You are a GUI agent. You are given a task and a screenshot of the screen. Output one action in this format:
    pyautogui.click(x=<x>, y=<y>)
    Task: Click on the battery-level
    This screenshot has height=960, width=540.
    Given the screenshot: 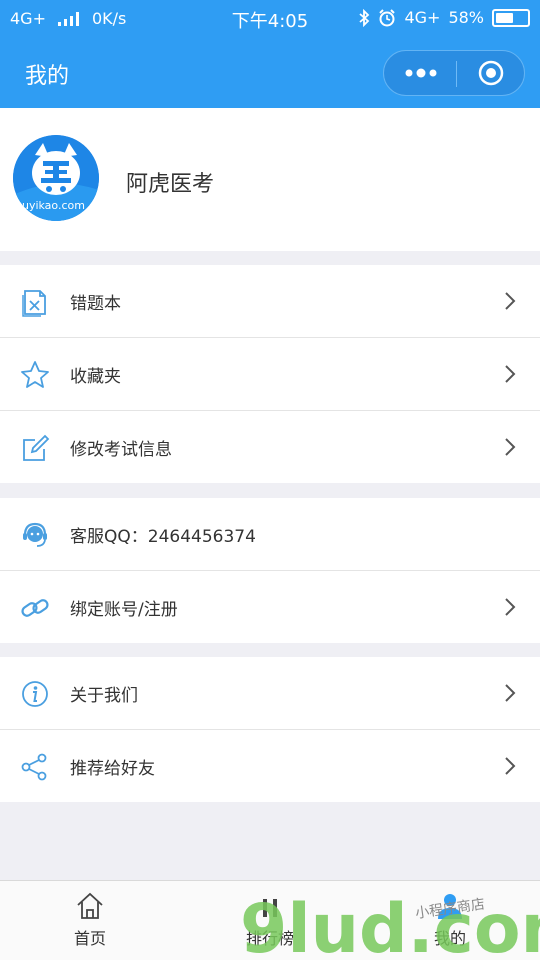 What is the action you would take?
    pyautogui.click(x=504, y=17)
    